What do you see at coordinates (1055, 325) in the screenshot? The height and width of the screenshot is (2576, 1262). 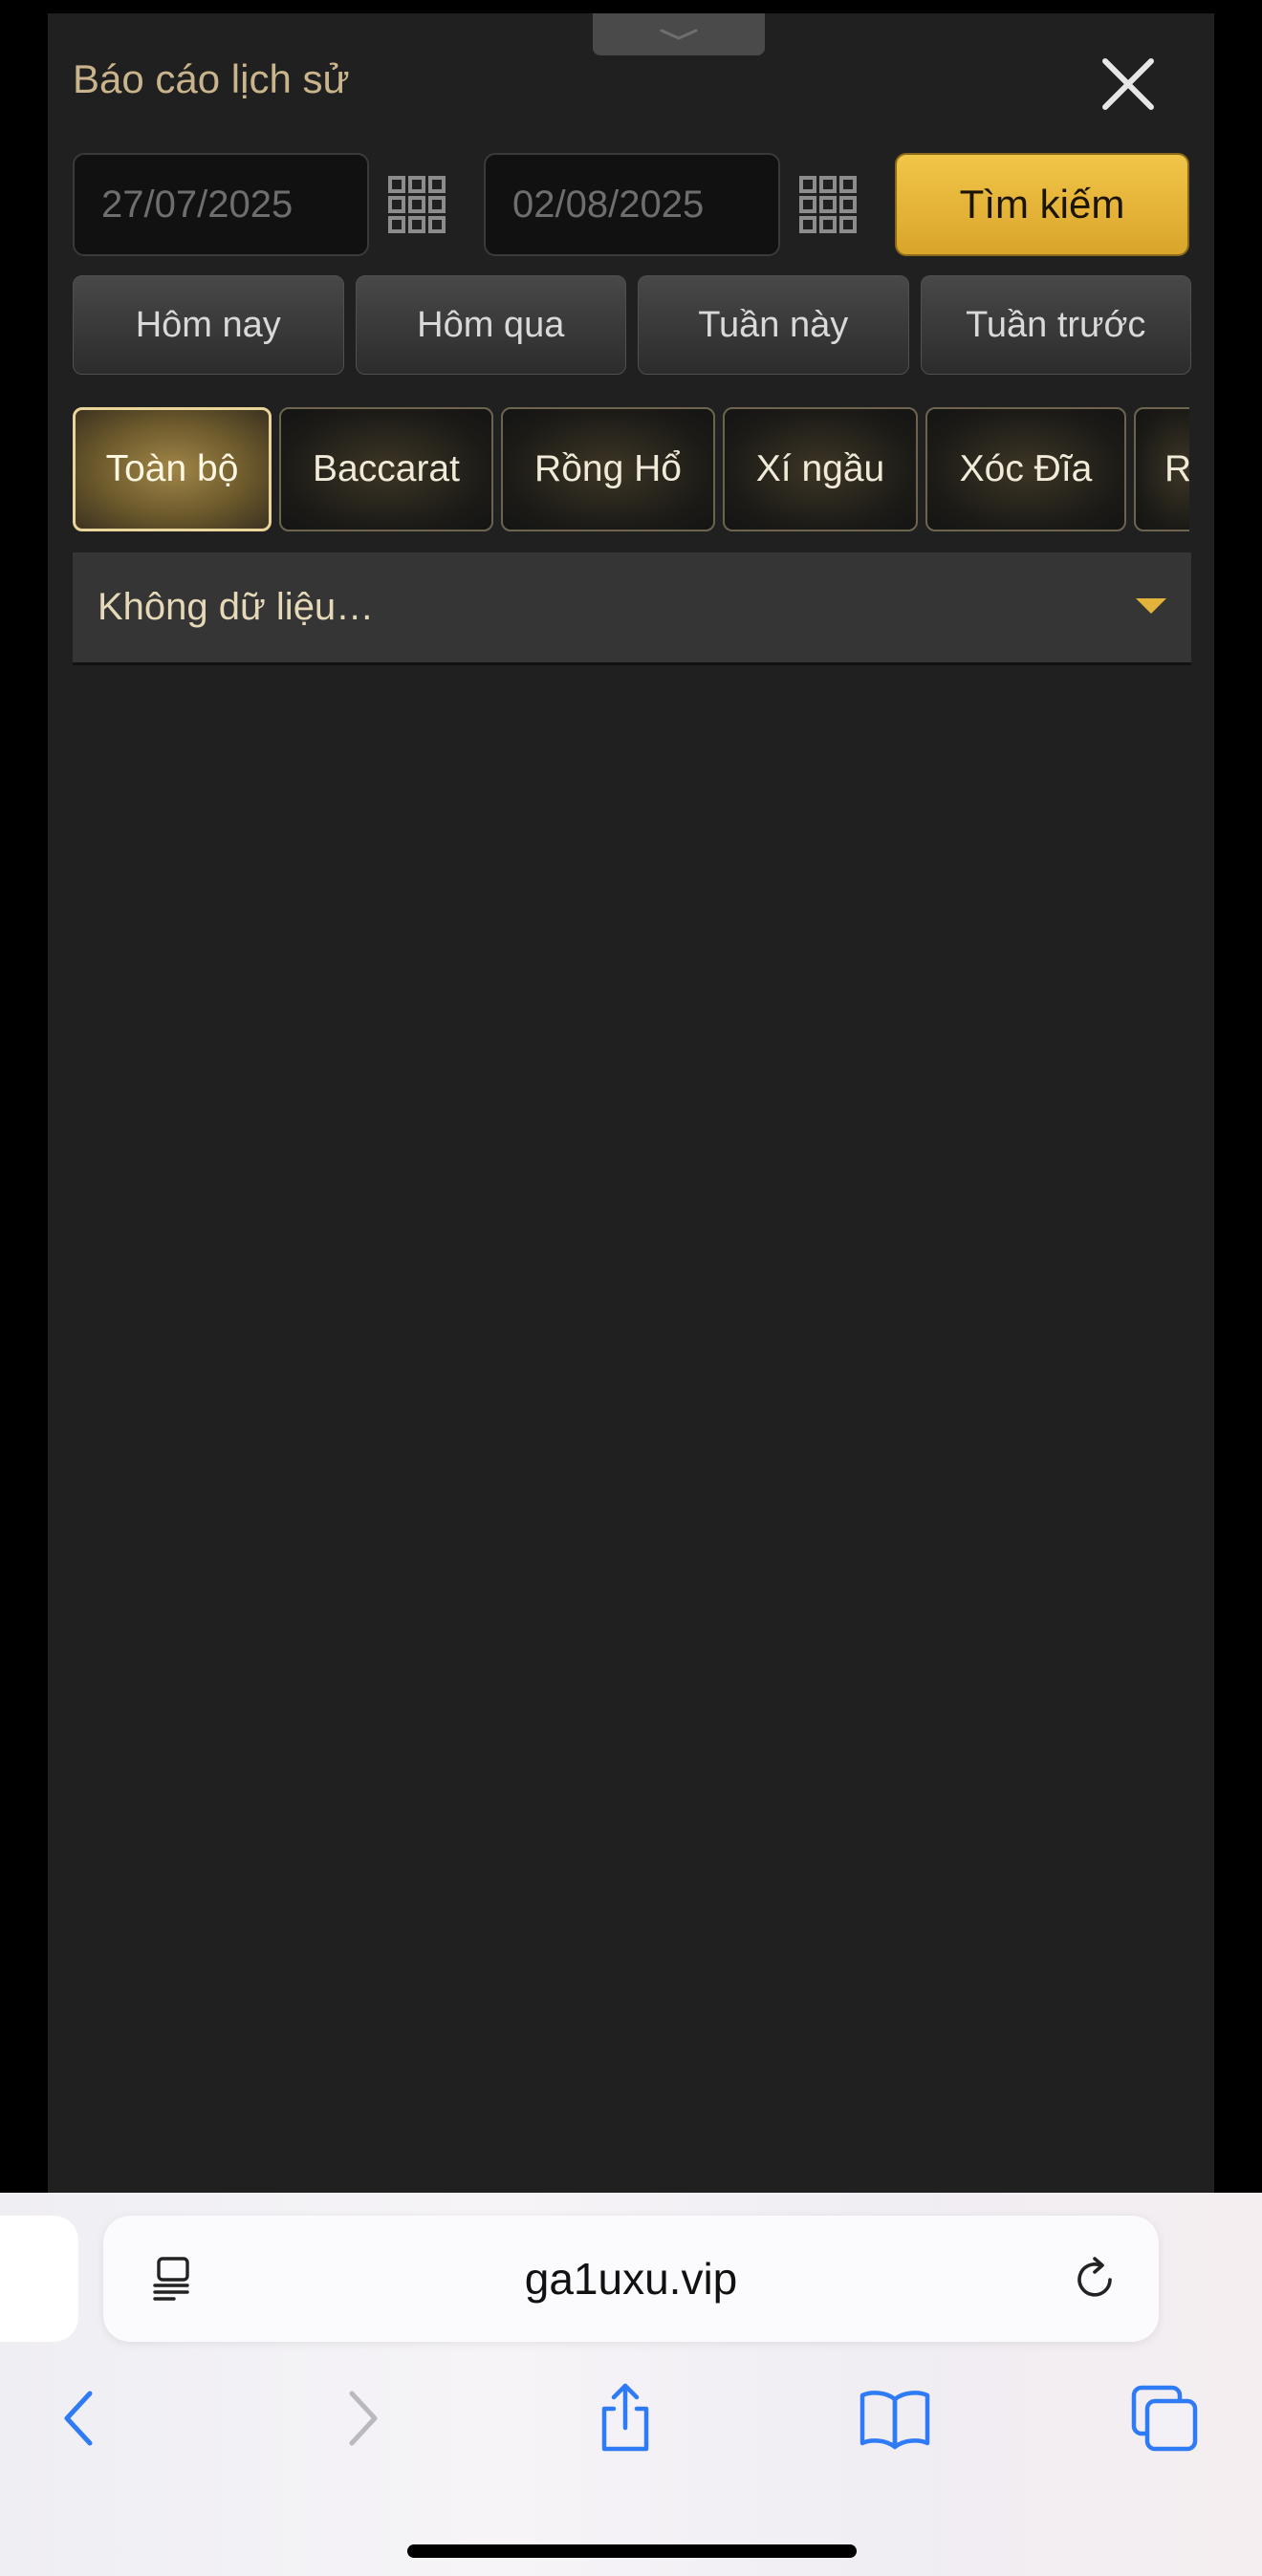 I see `range-last-week-button: Tuần trước` at bounding box center [1055, 325].